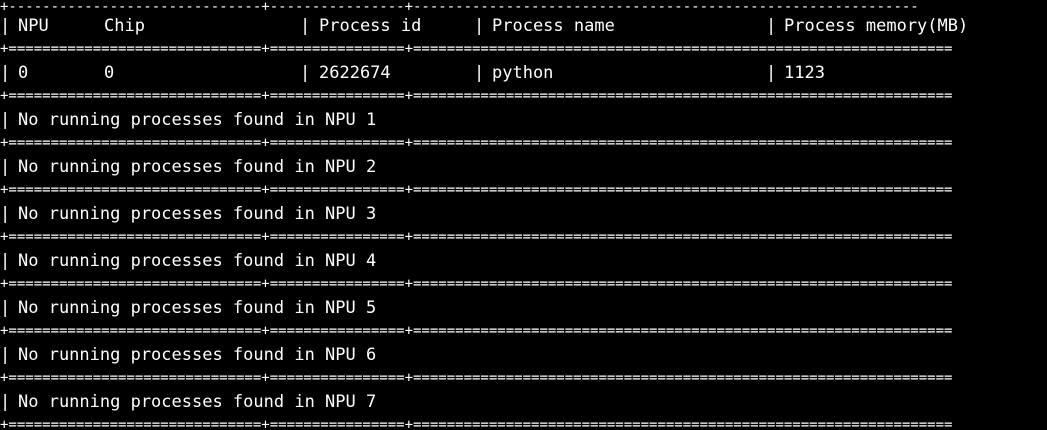 The height and width of the screenshot is (430, 1047). Describe the element at coordinates (553, 26) in the screenshot. I see `header-process-name: Process name` at that location.